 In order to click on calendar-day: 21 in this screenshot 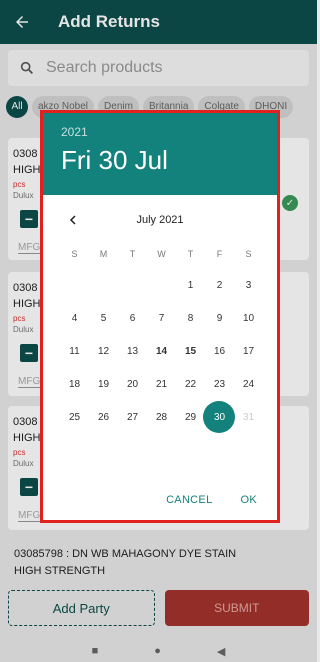, I will do `click(161, 384)`.